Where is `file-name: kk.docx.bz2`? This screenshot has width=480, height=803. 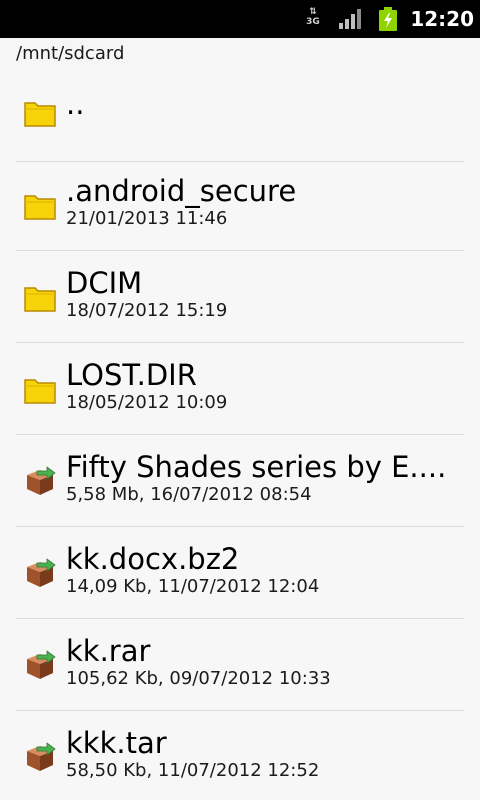 file-name: kk.docx.bz2 is located at coordinates (153, 559).